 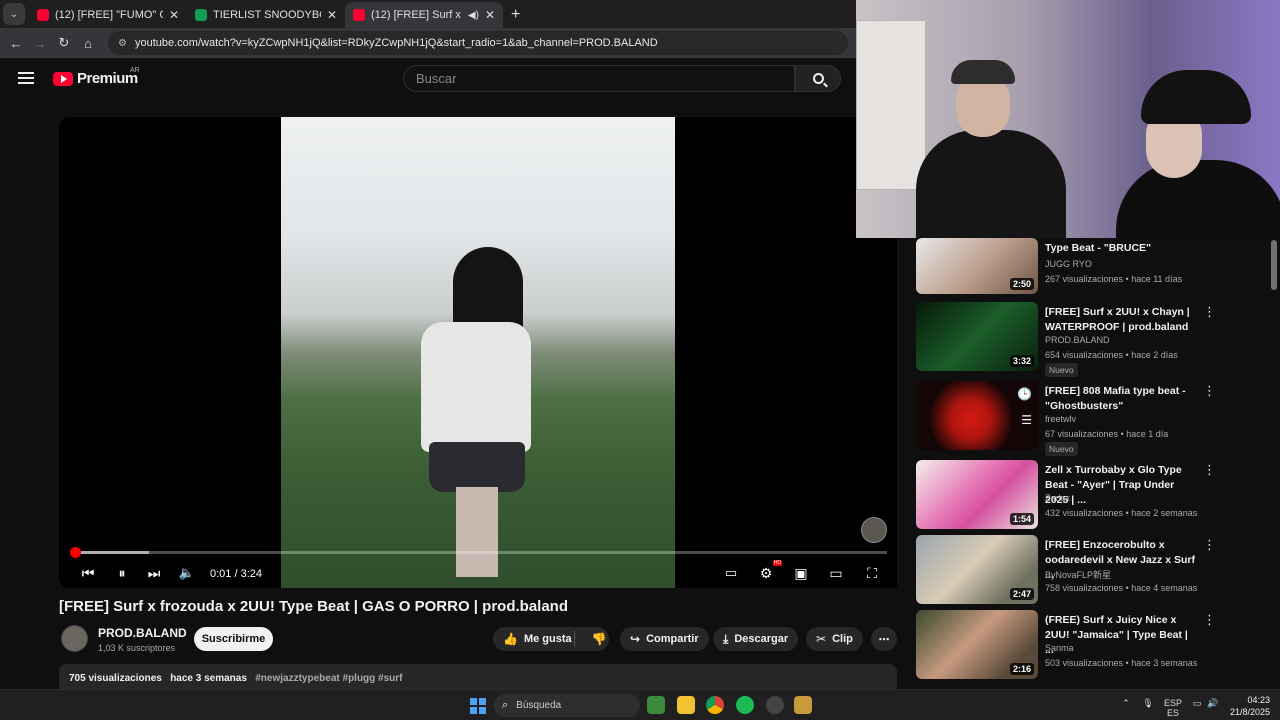 I want to click on video-thumbnail: 1:54, so click(x=977, y=494).